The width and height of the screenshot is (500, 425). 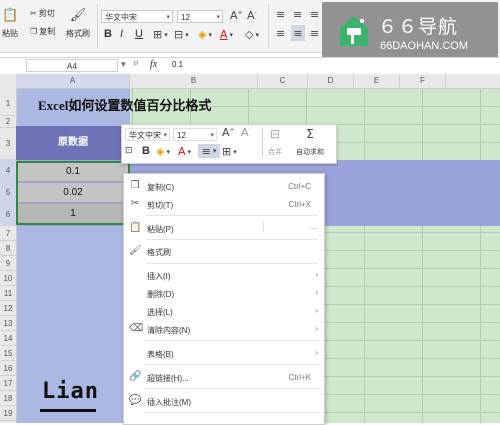 What do you see at coordinates (153, 64) in the screenshot?
I see `fx-icon: fx` at bounding box center [153, 64].